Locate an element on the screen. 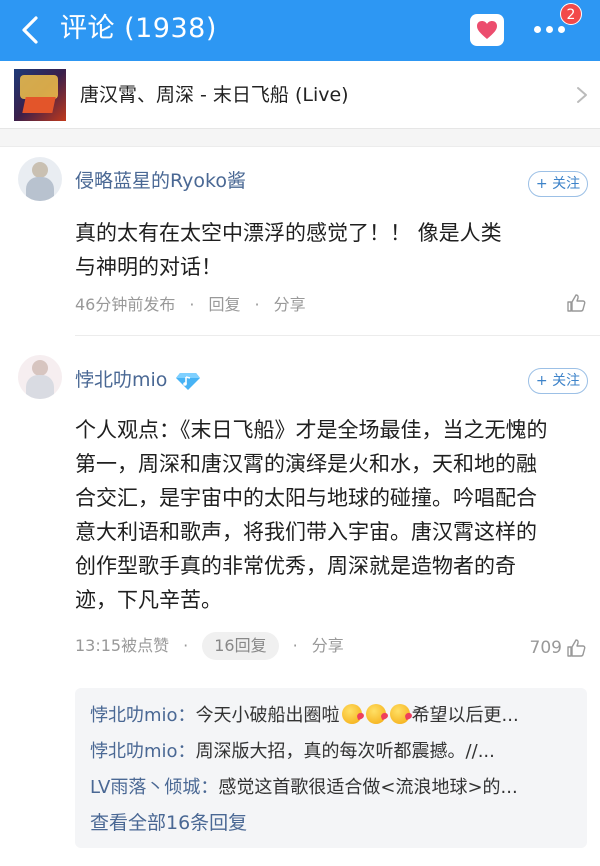  like-button: 709 is located at coordinates (558, 648).